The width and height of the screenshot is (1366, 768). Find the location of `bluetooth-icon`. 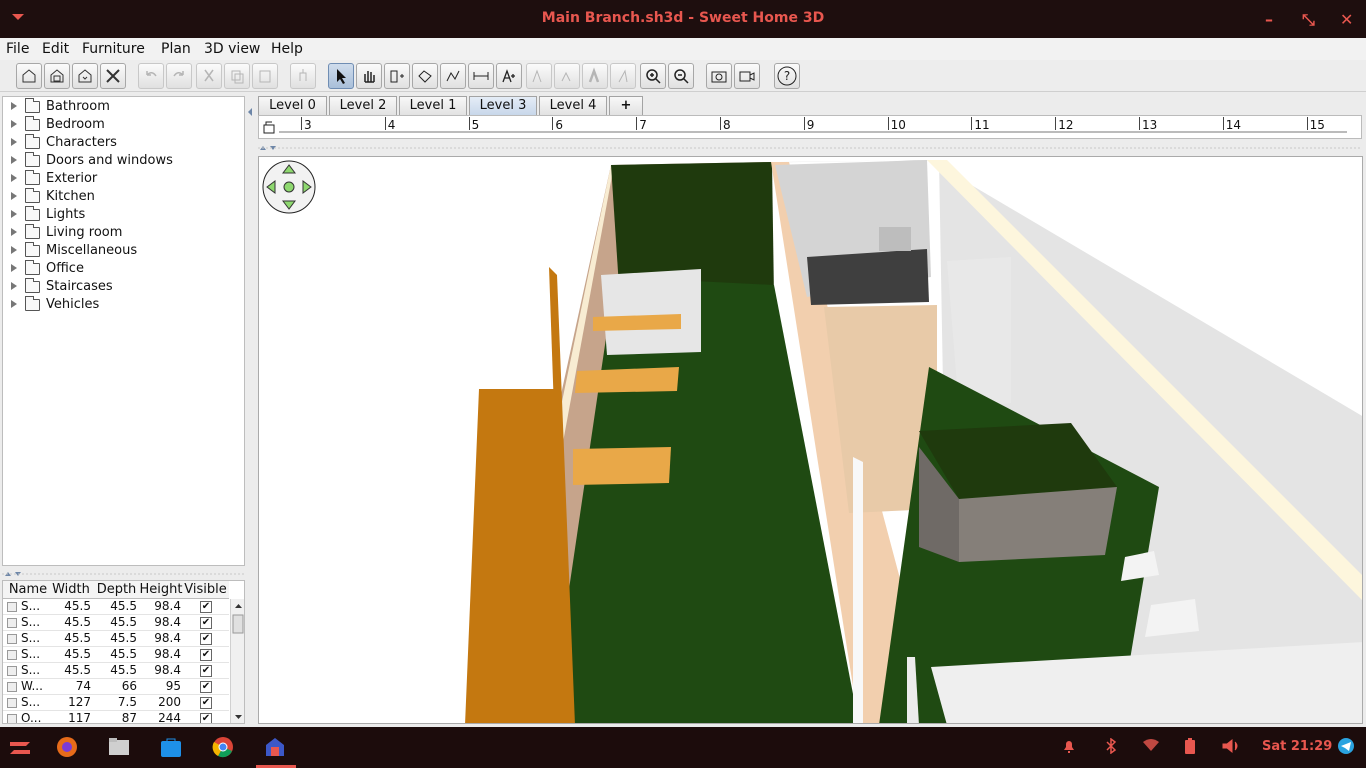

bluetooth-icon is located at coordinates (1111, 746).